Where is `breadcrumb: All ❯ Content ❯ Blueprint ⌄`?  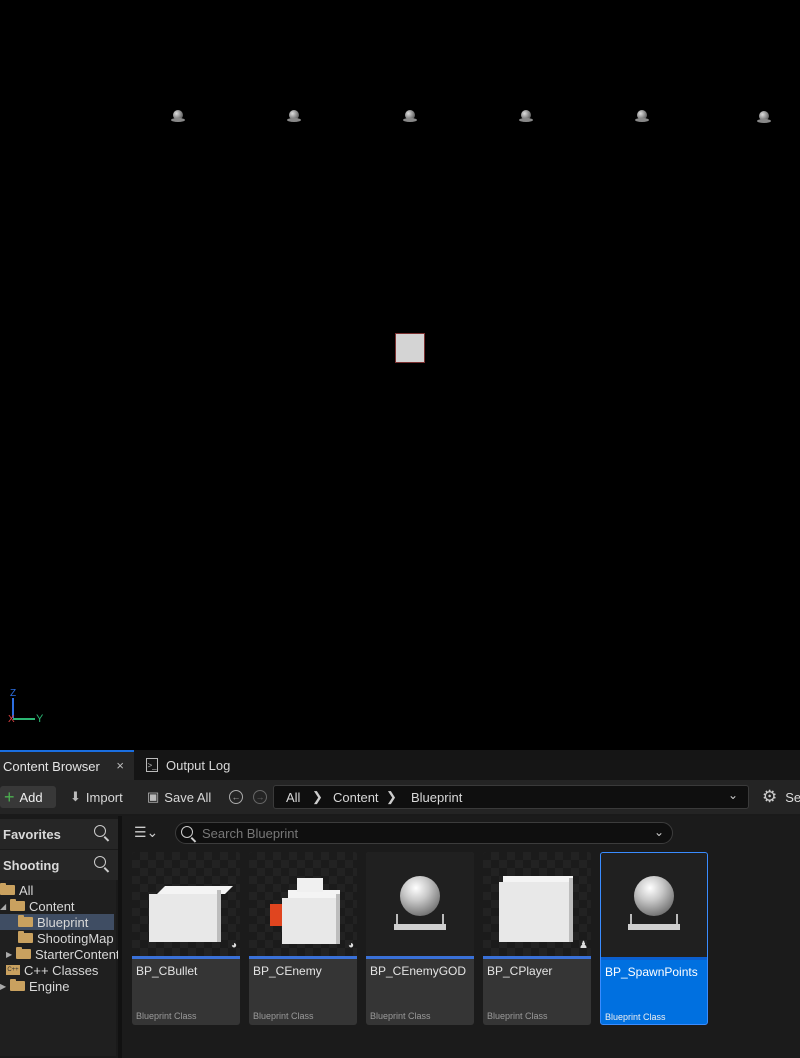
breadcrumb: All ❯ Content ❯ Blueprint ⌄ is located at coordinates (511, 797).